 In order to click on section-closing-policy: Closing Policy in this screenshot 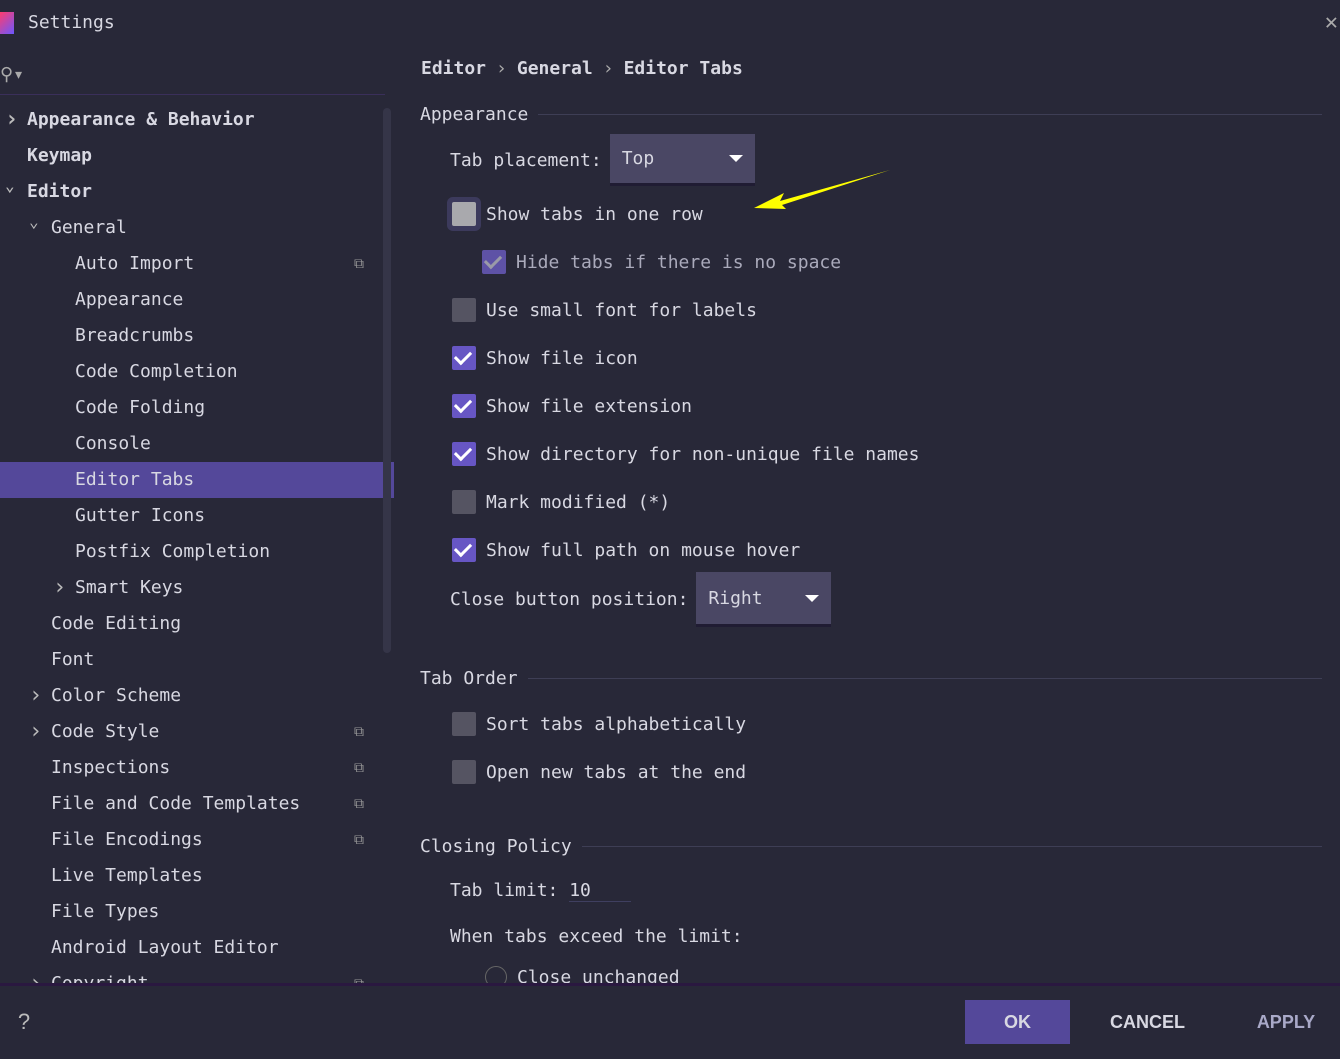, I will do `click(871, 846)`.